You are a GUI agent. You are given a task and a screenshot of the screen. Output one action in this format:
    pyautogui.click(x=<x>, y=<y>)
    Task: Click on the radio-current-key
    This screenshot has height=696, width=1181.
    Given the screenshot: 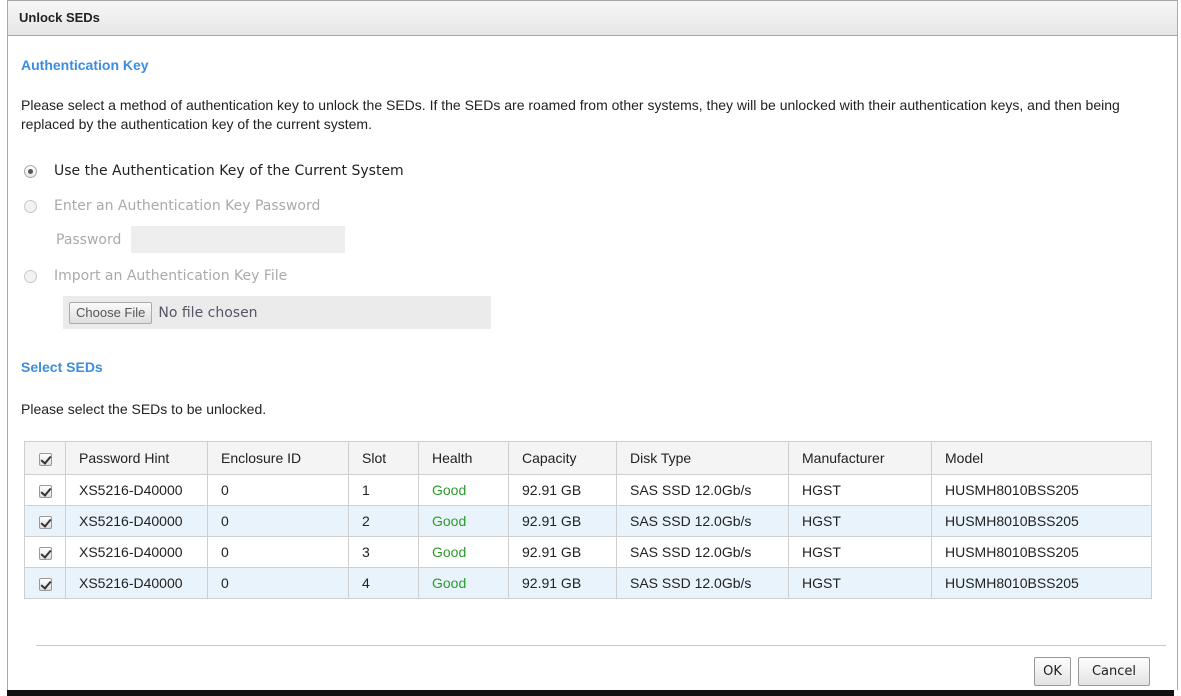 What is the action you would take?
    pyautogui.click(x=30, y=171)
    